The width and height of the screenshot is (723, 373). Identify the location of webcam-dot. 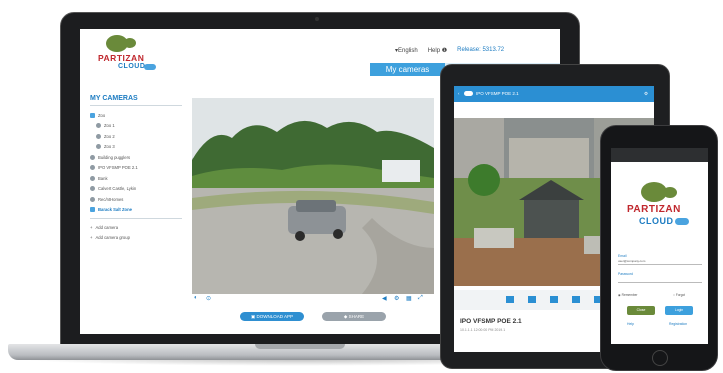
(317, 19).